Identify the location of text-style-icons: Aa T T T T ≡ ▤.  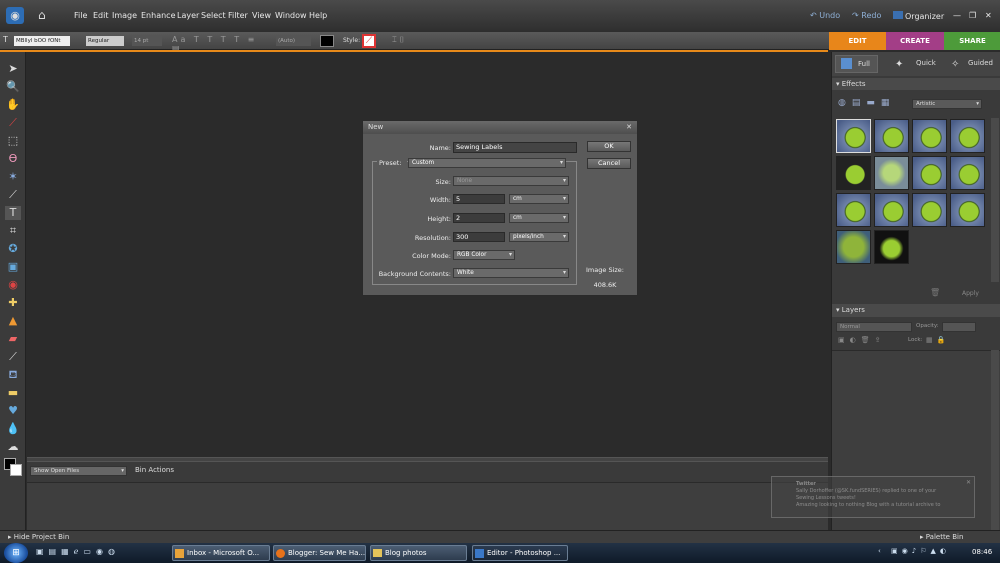
(222, 44).